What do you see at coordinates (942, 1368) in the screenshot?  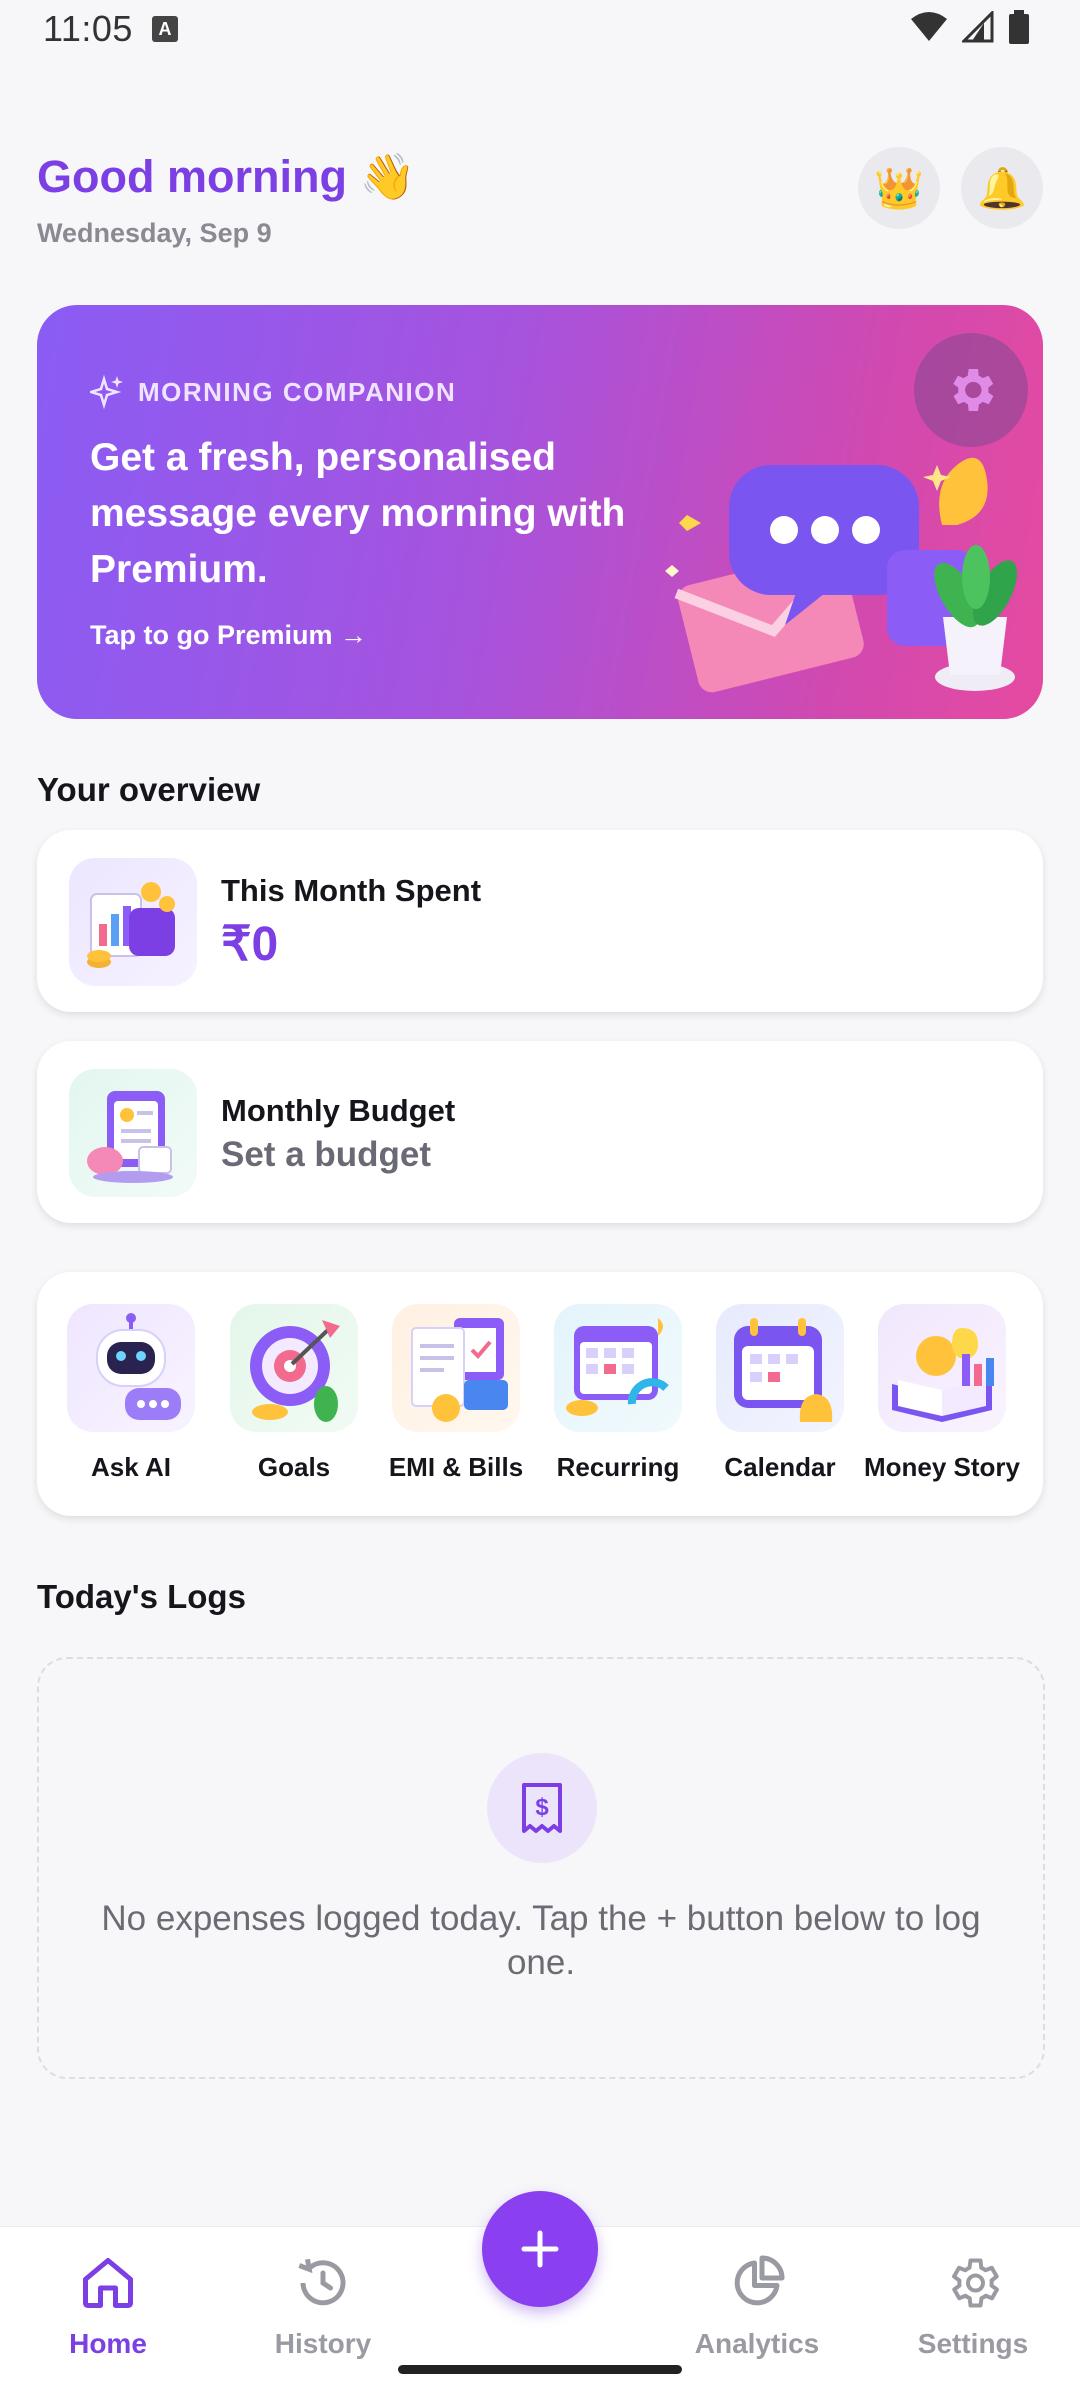 I see `book-icon` at bounding box center [942, 1368].